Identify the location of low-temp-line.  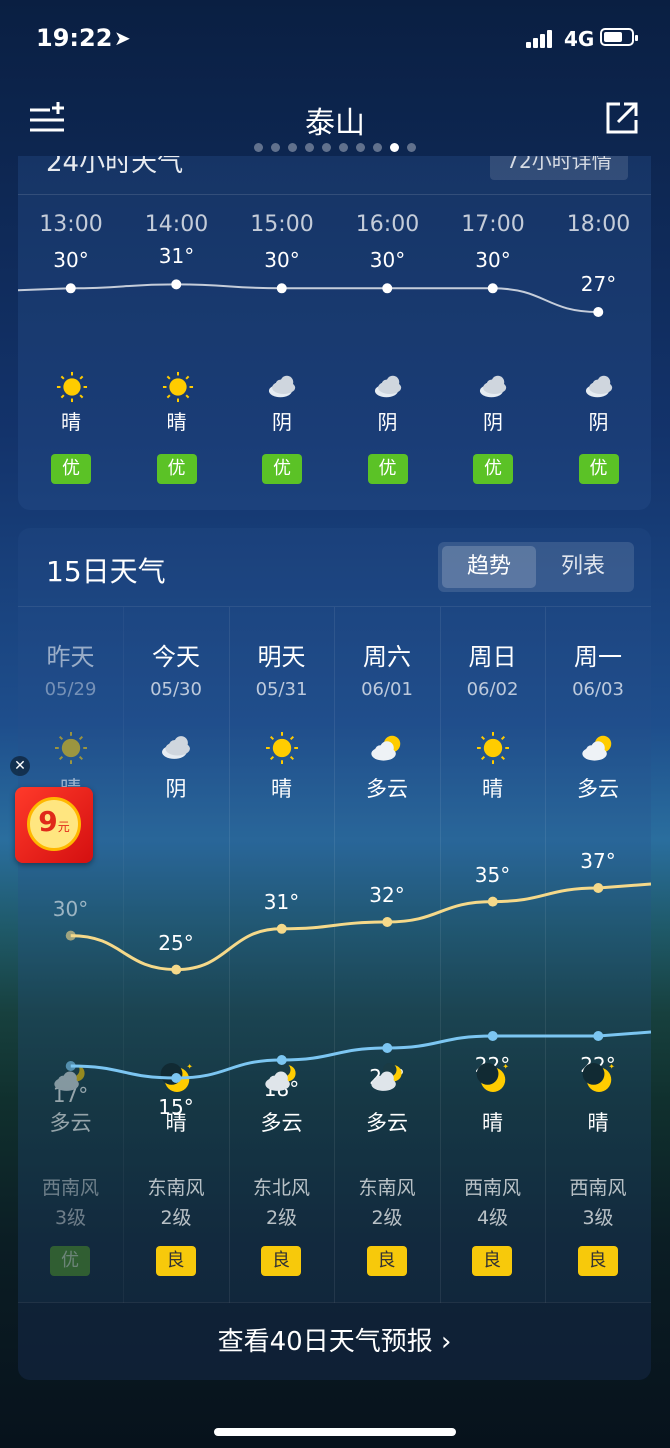
(360, 1055).